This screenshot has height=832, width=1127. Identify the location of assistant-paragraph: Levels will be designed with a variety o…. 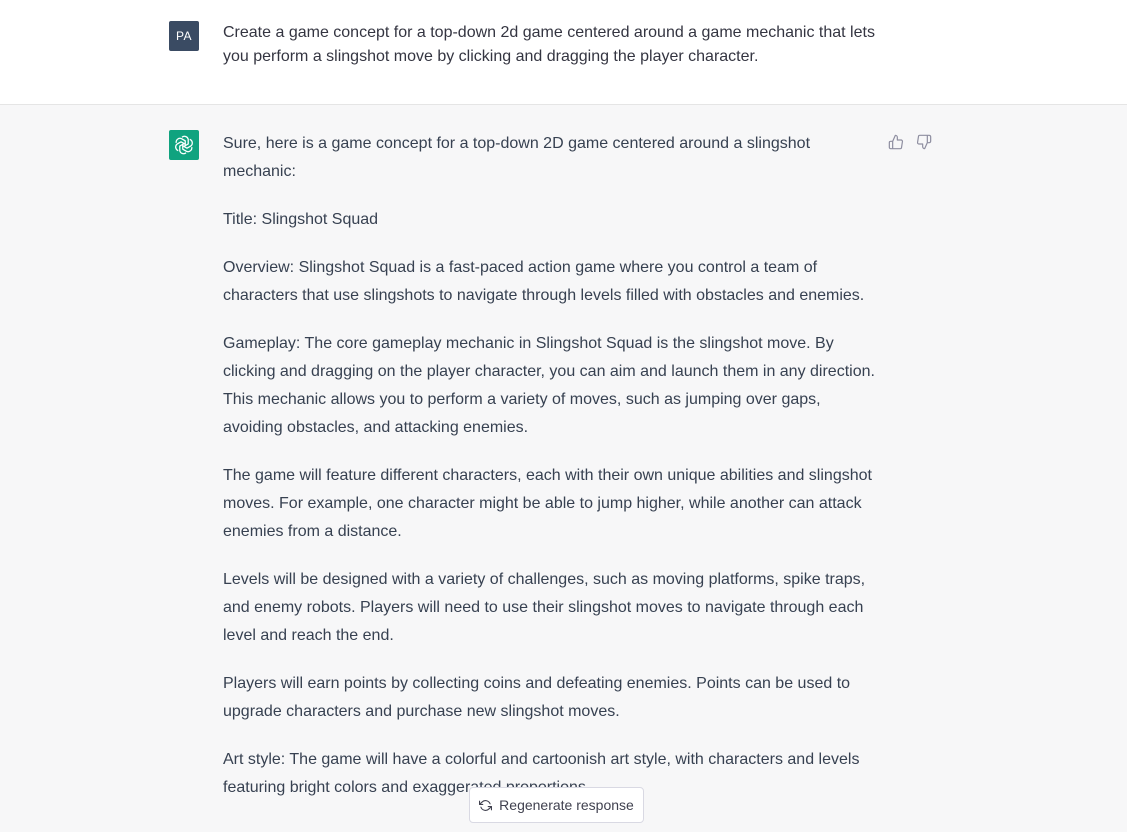
(544, 607).